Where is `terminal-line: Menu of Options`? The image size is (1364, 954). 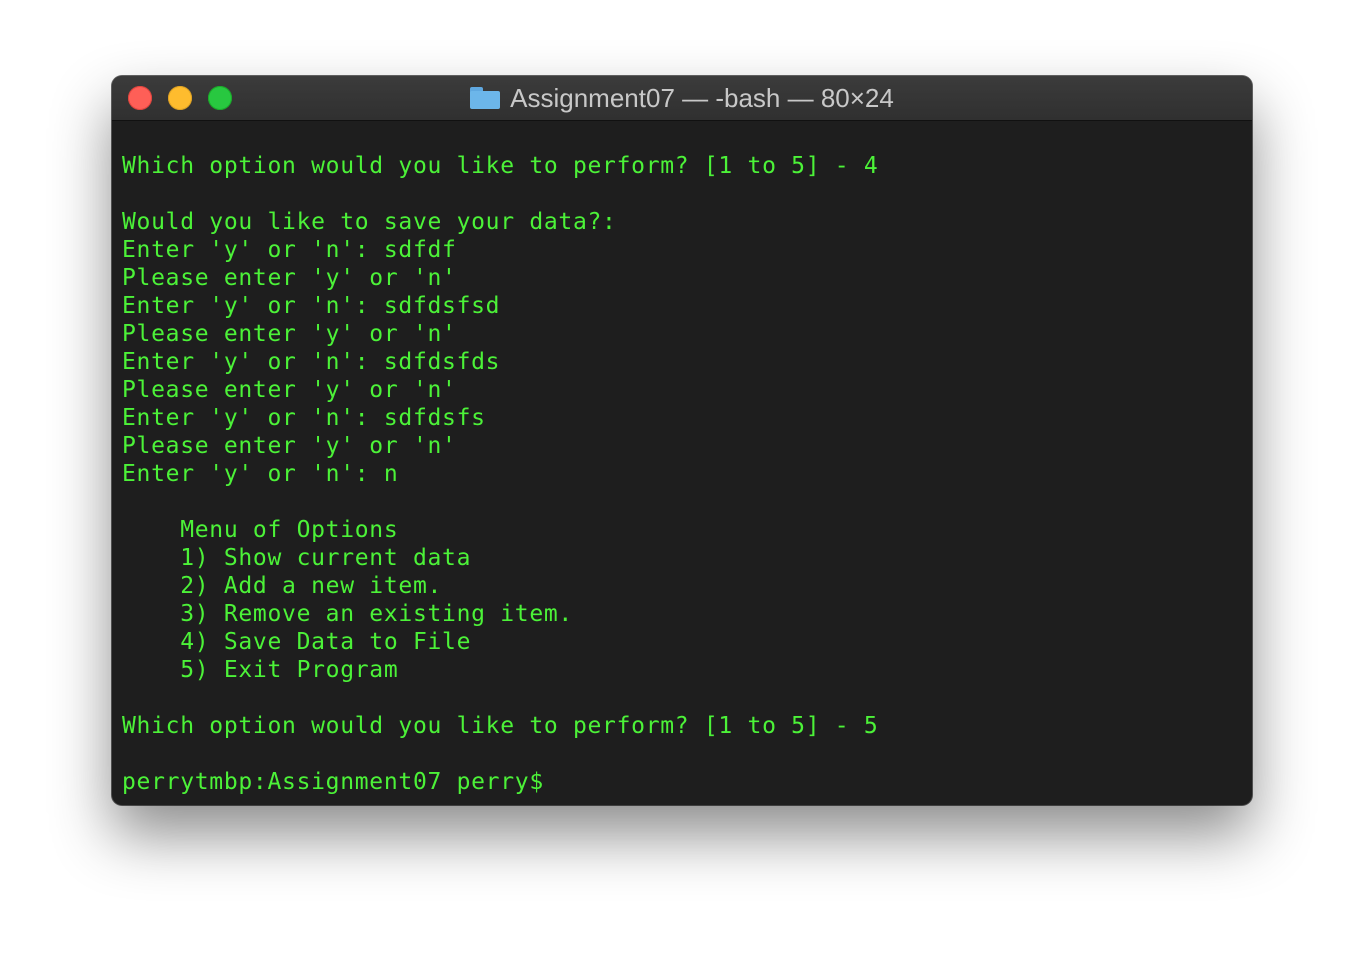
terminal-line: Menu of Options is located at coordinates (260, 530).